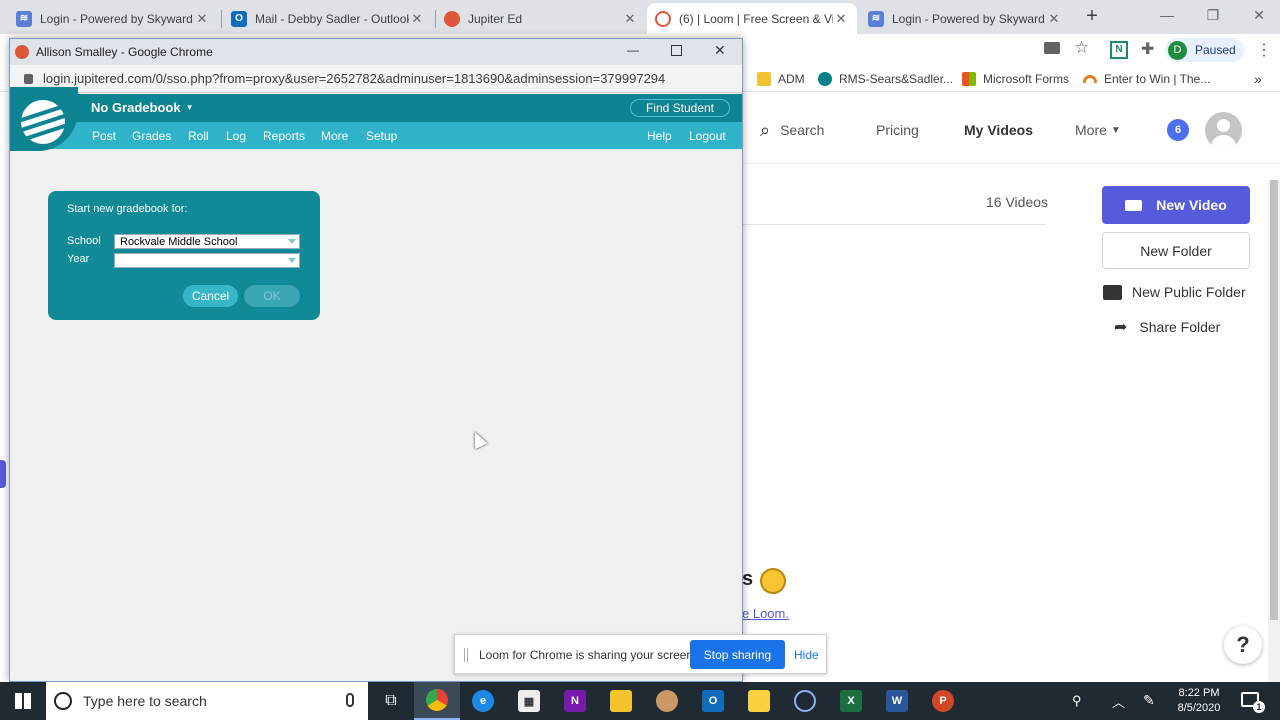  What do you see at coordinates (483, 701) in the screenshot?
I see `taskbar-edge: e` at bounding box center [483, 701].